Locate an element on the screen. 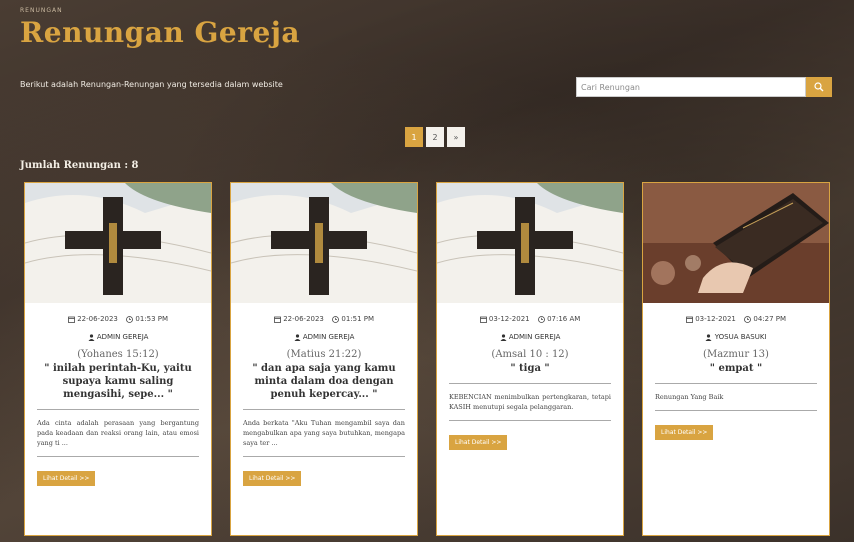  renungan-count: Jumlah Renungan : 8 is located at coordinates (79, 165).